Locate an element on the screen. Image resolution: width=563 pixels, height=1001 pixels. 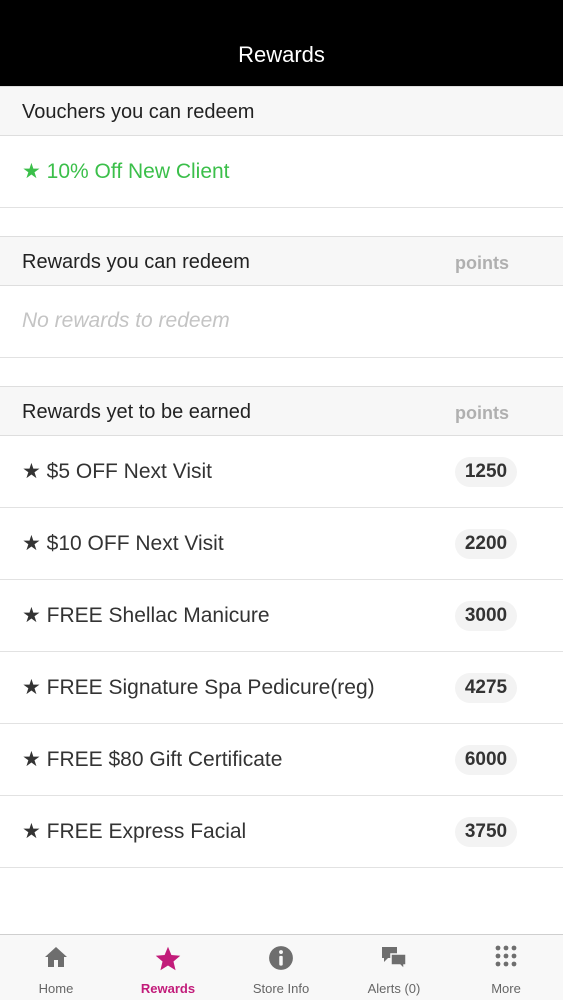
tab-more: More is located at coordinates (506, 968).